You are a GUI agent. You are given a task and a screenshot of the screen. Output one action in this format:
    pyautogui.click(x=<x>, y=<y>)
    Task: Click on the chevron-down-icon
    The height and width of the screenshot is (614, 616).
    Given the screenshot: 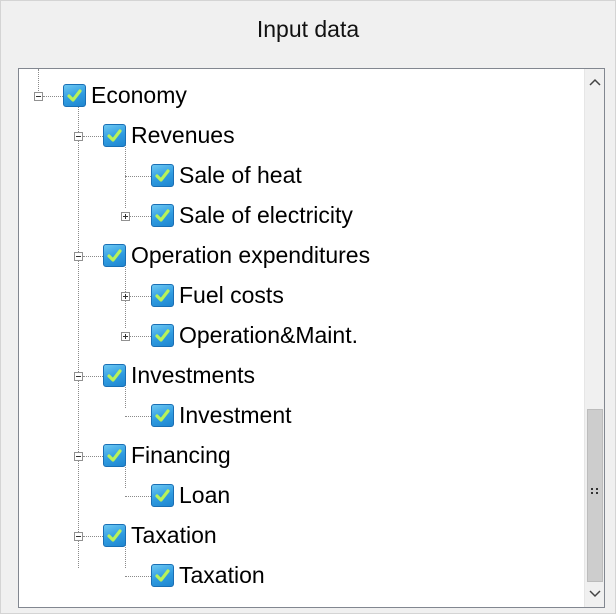 What is the action you would take?
    pyautogui.click(x=595, y=594)
    